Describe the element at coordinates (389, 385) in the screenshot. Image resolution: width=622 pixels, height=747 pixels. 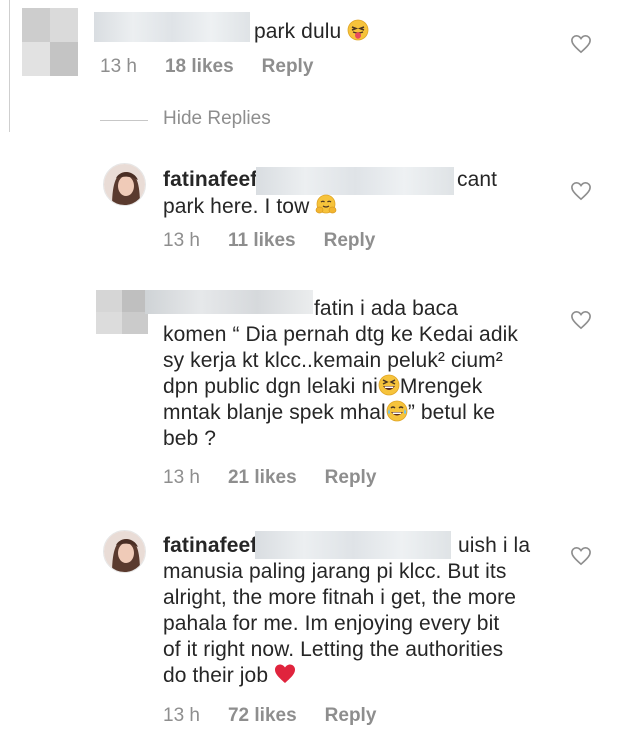
I see `squint-laugh-emoji` at that location.